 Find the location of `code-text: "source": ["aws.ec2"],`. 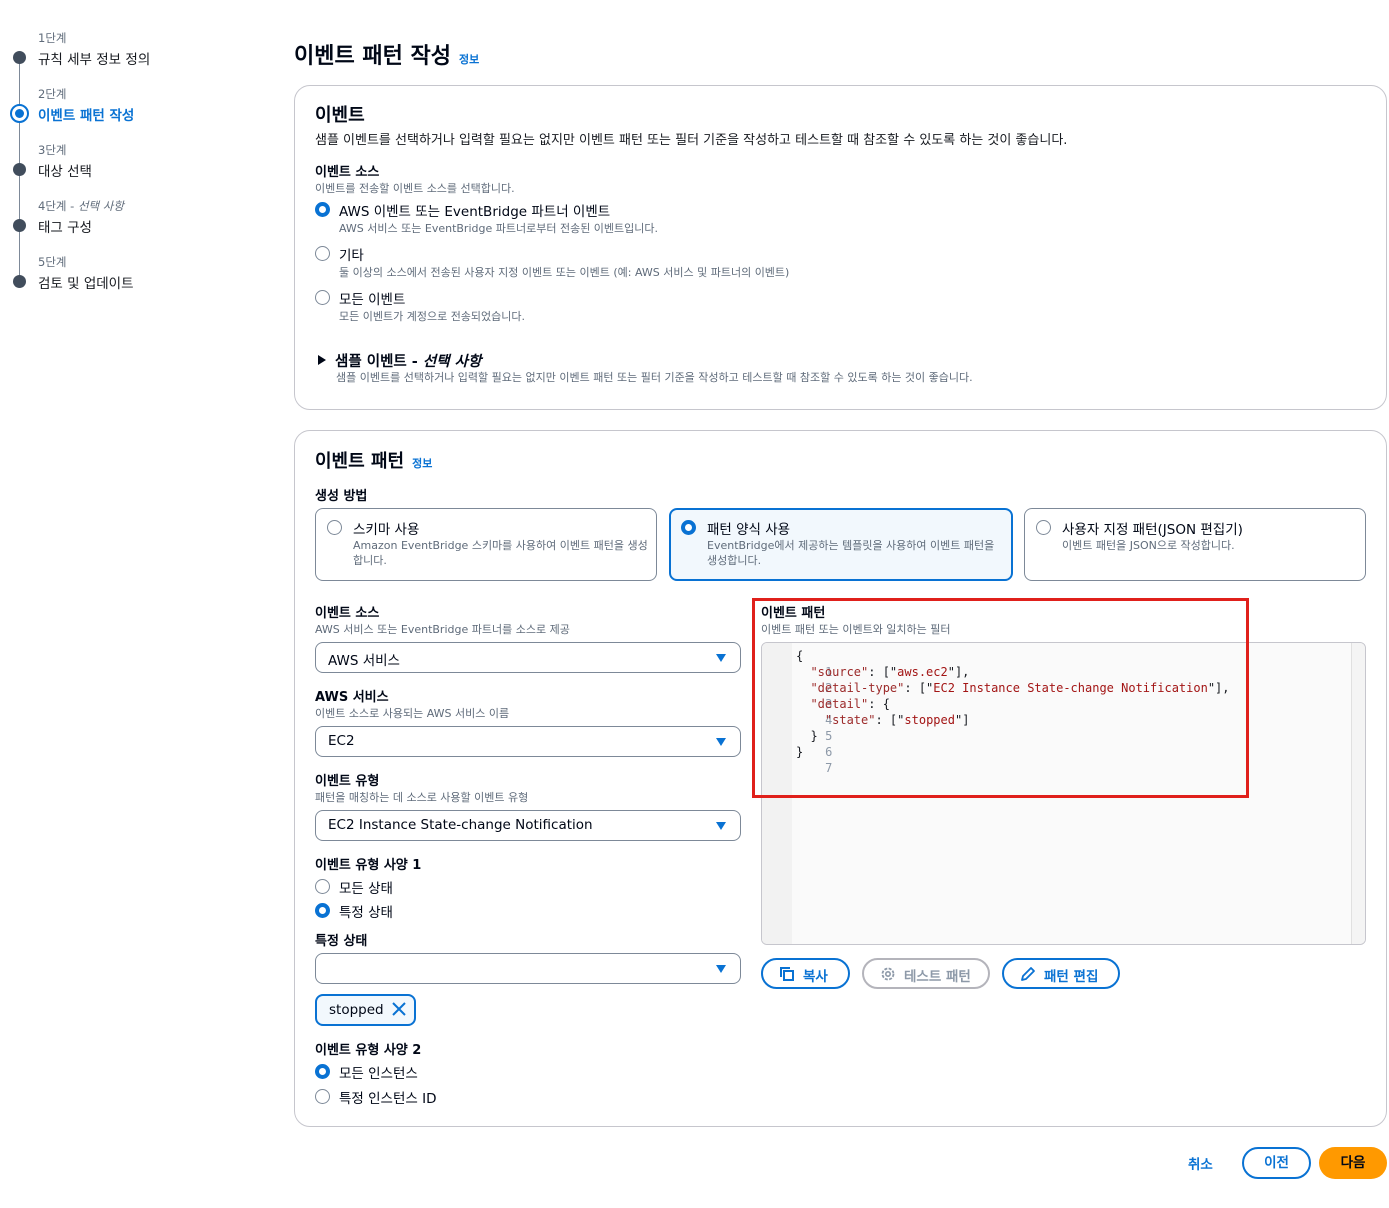

code-text: "source": ["aws.ec2"], is located at coordinates (890, 672).